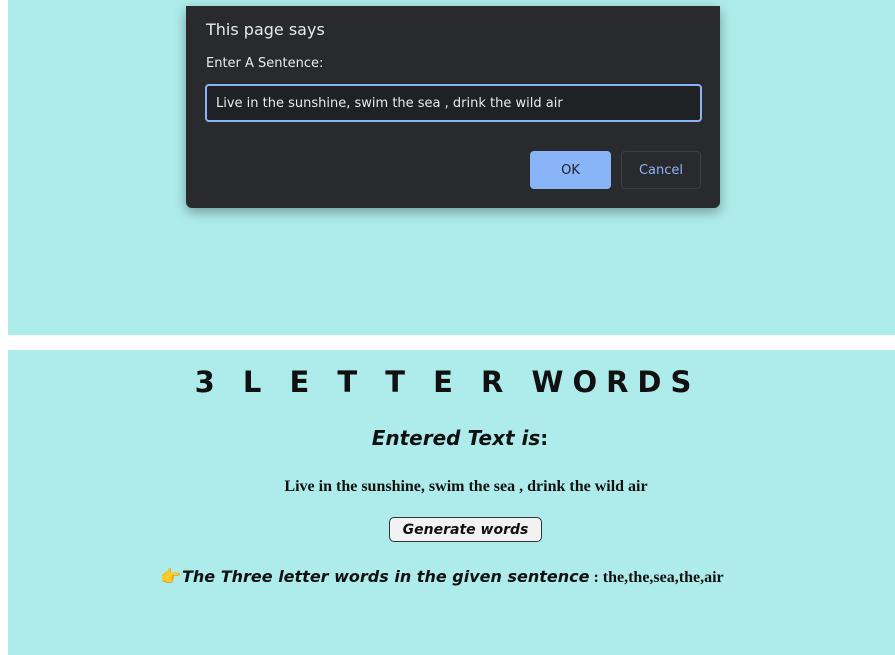 The width and height of the screenshot is (895, 655). Describe the element at coordinates (447, 382) in the screenshot. I see `page-title: 3 L E T T E R WORDS` at that location.